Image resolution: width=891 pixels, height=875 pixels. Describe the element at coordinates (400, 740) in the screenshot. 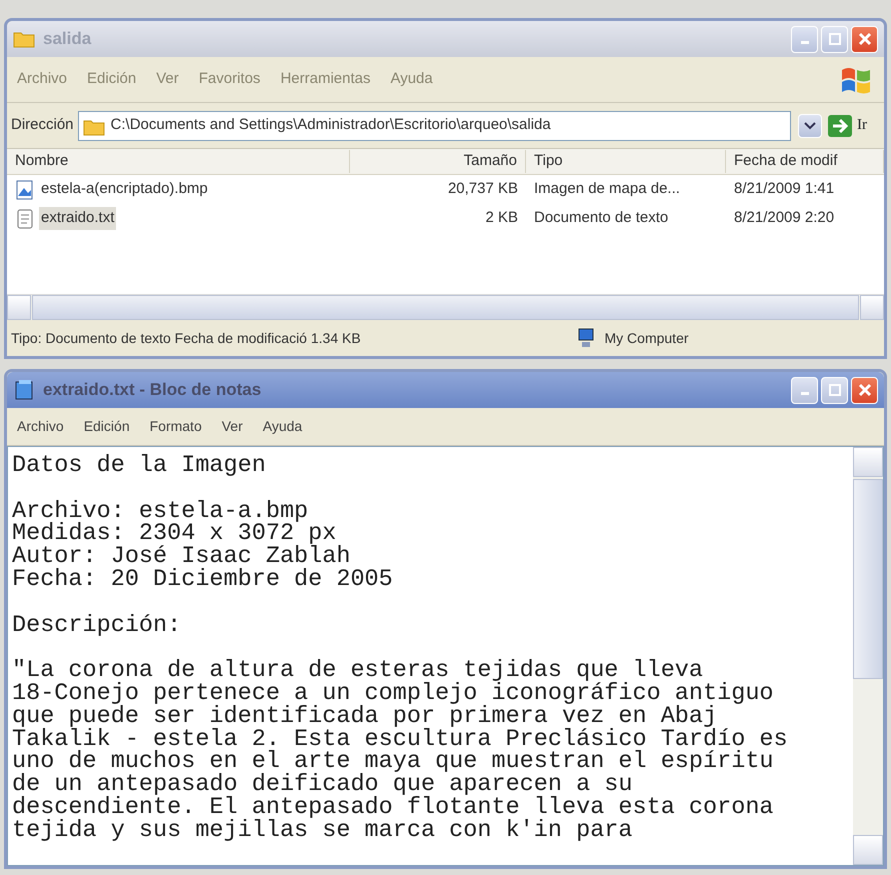

I see `text-line: Takalik - estela 2. Esta escultura Preclásico Tardío es` at that location.